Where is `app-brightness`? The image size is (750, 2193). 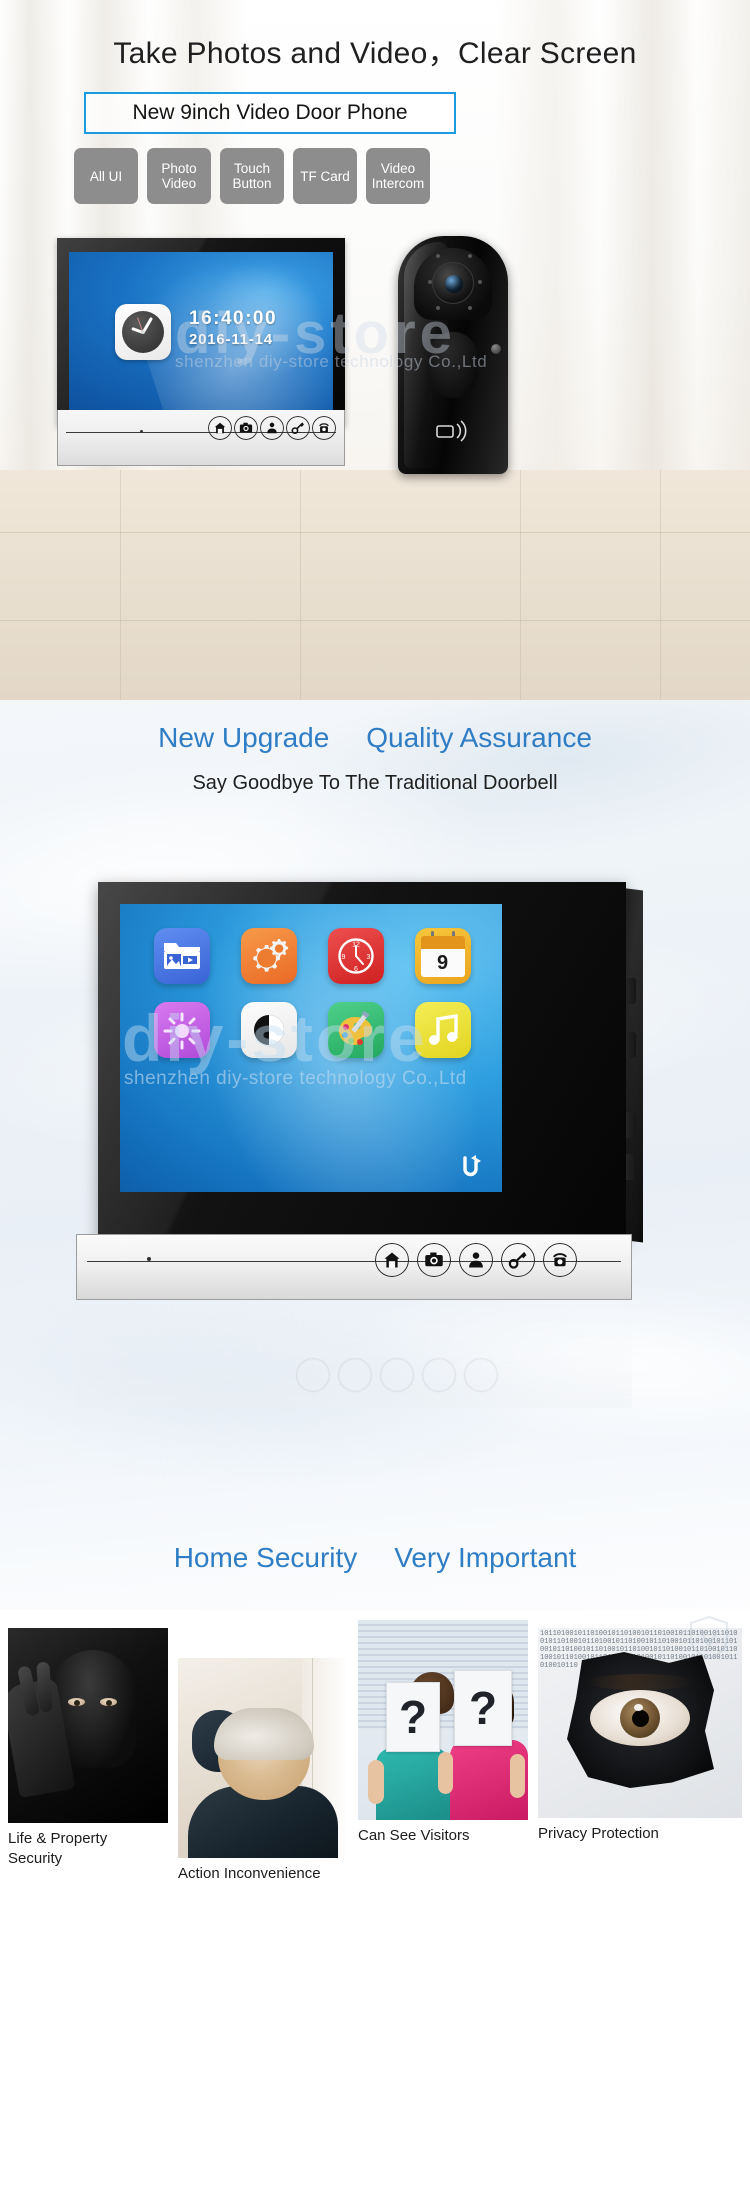
app-brightness is located at coordinates (181, 1030).